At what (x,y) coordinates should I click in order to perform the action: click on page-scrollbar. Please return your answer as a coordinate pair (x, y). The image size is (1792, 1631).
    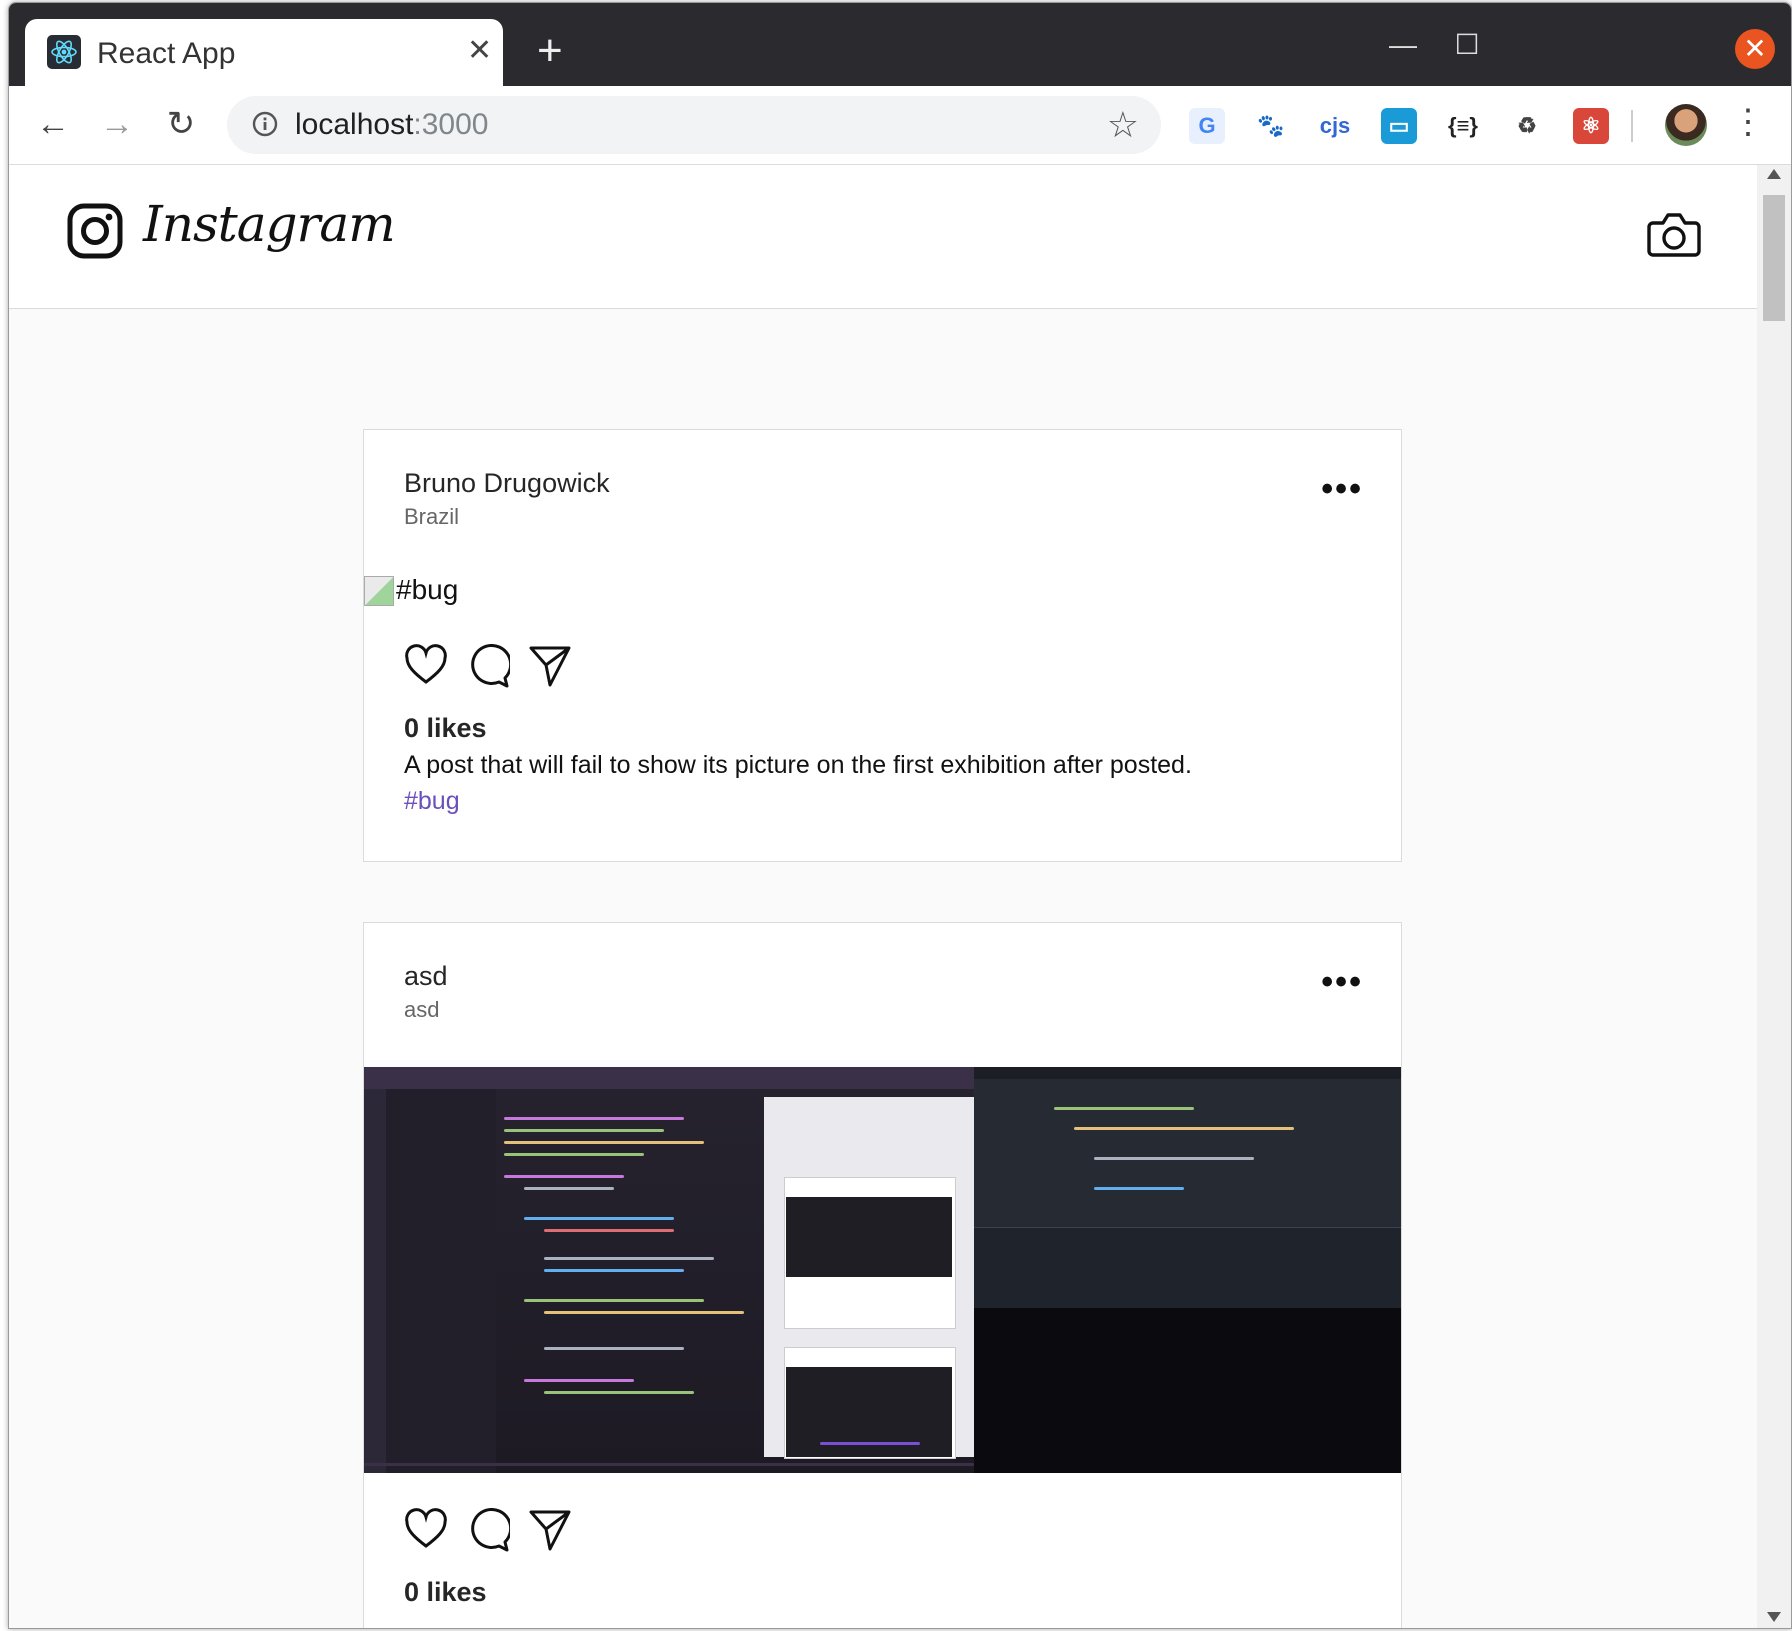
    Looking at the image, I should click on (1774, 896).